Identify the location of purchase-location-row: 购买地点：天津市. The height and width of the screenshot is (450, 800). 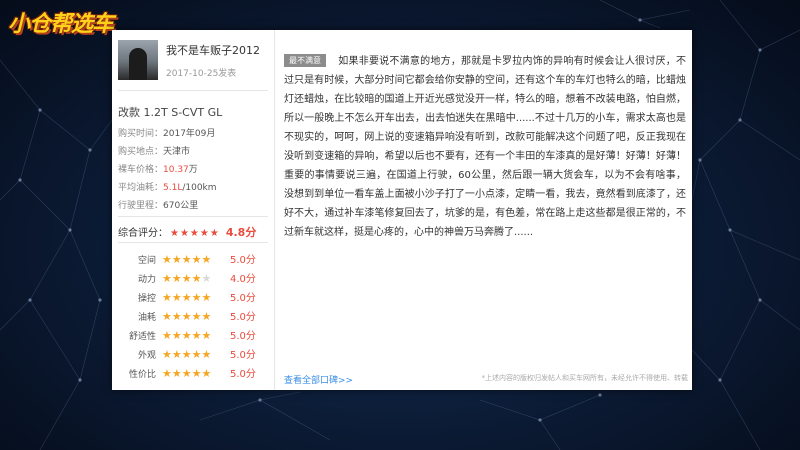
(167, 152).